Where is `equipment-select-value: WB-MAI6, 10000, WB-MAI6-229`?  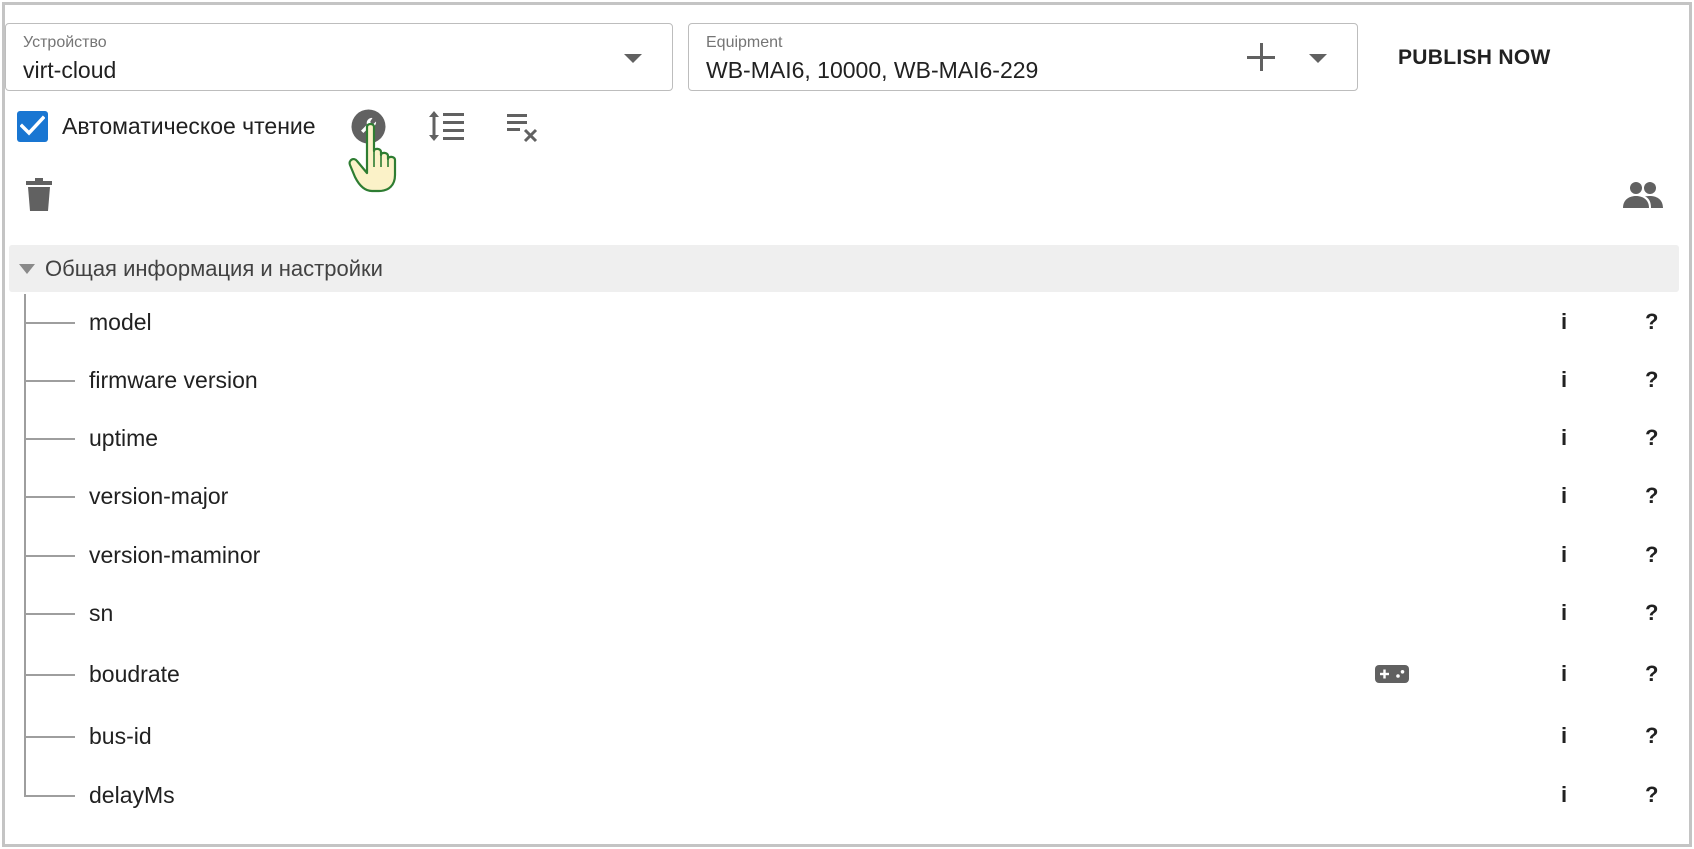
equipment-select-value: WB-MAI6, 10000, WB-MAI6-229 is located at coordinates (872, 70).